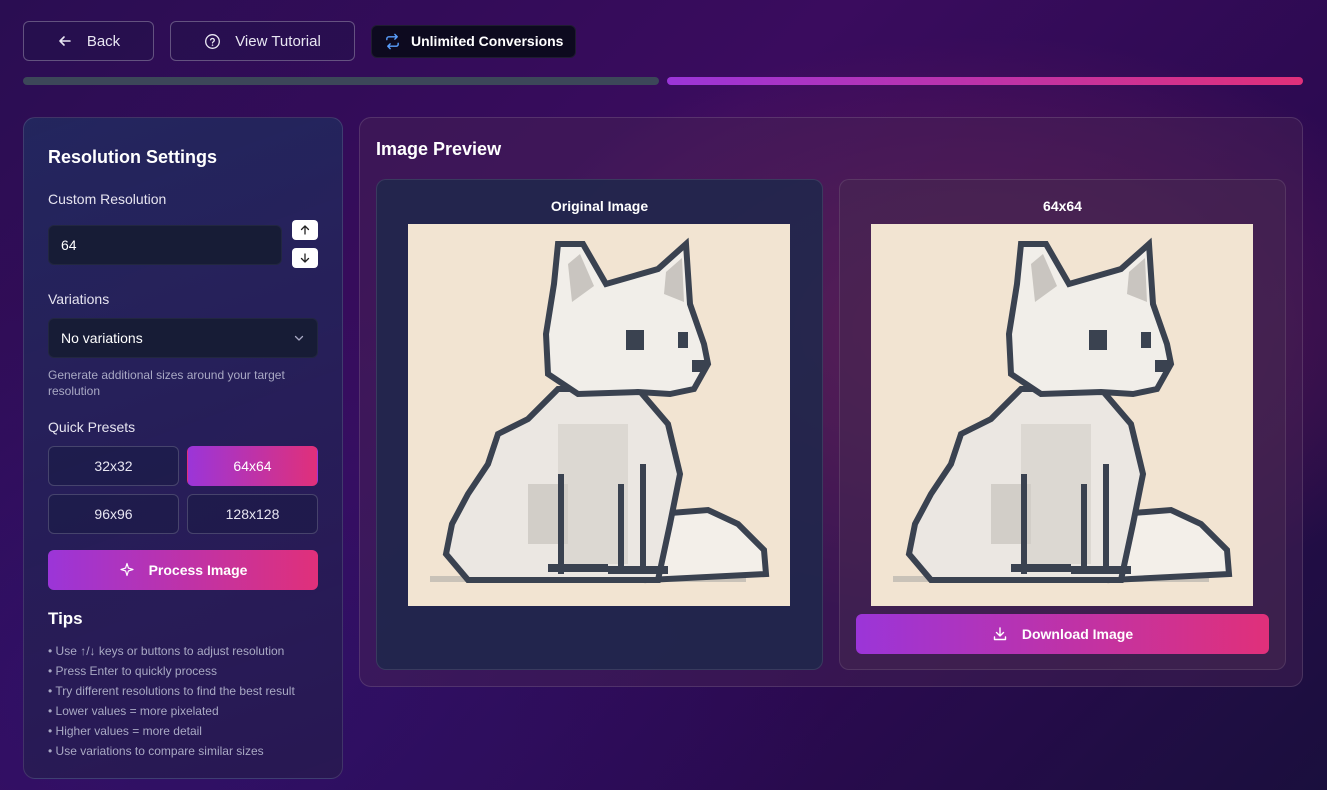 This screenshot has width=1327, height=790. Describe the element at coordinates (663, 81) in the screenshot. I see `step-progress` at that location.